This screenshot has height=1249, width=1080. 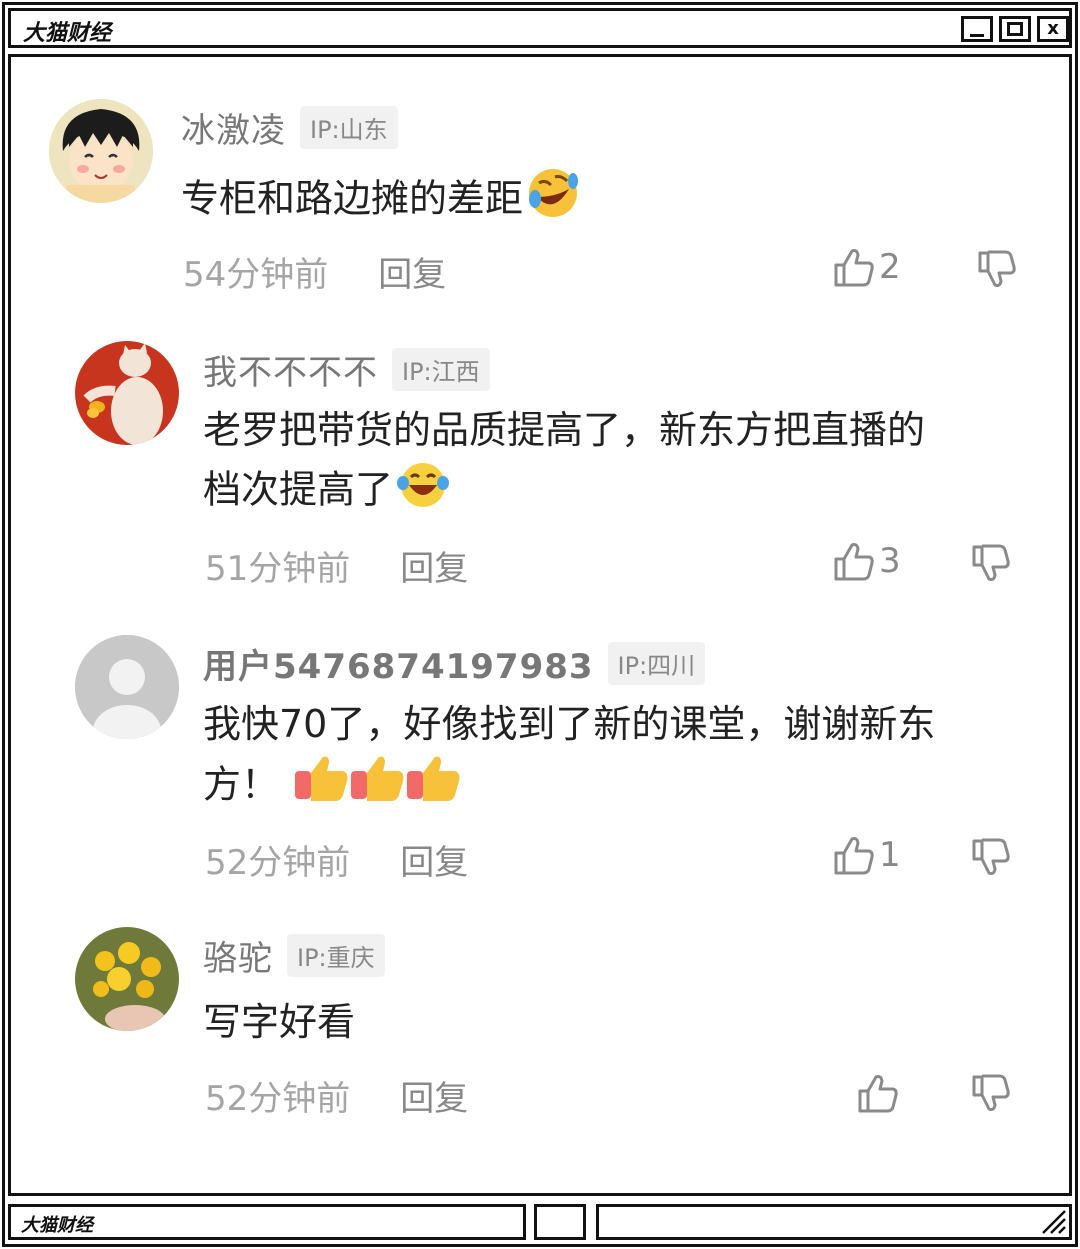 I want to click on comment-text-line: 我快70了，好像找到了新的课堂，谢谢新东, so click(x=569, y=724).